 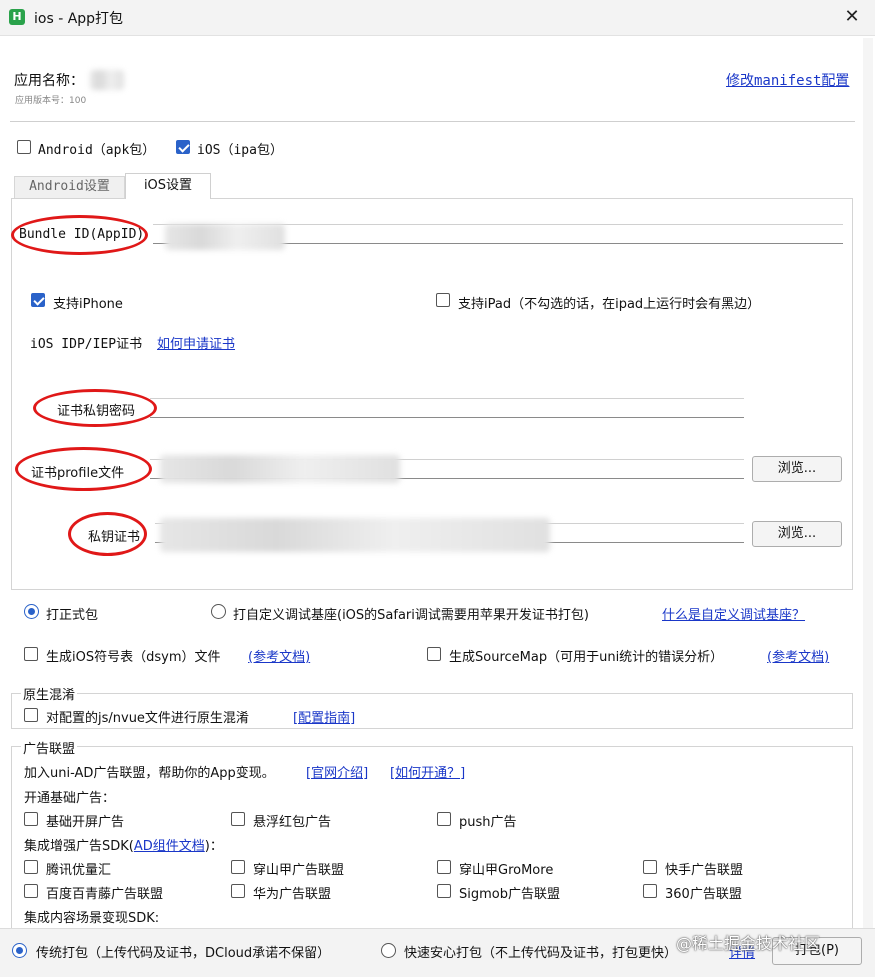 I want to click on custom-base-radio, so click(x=218, y=611).